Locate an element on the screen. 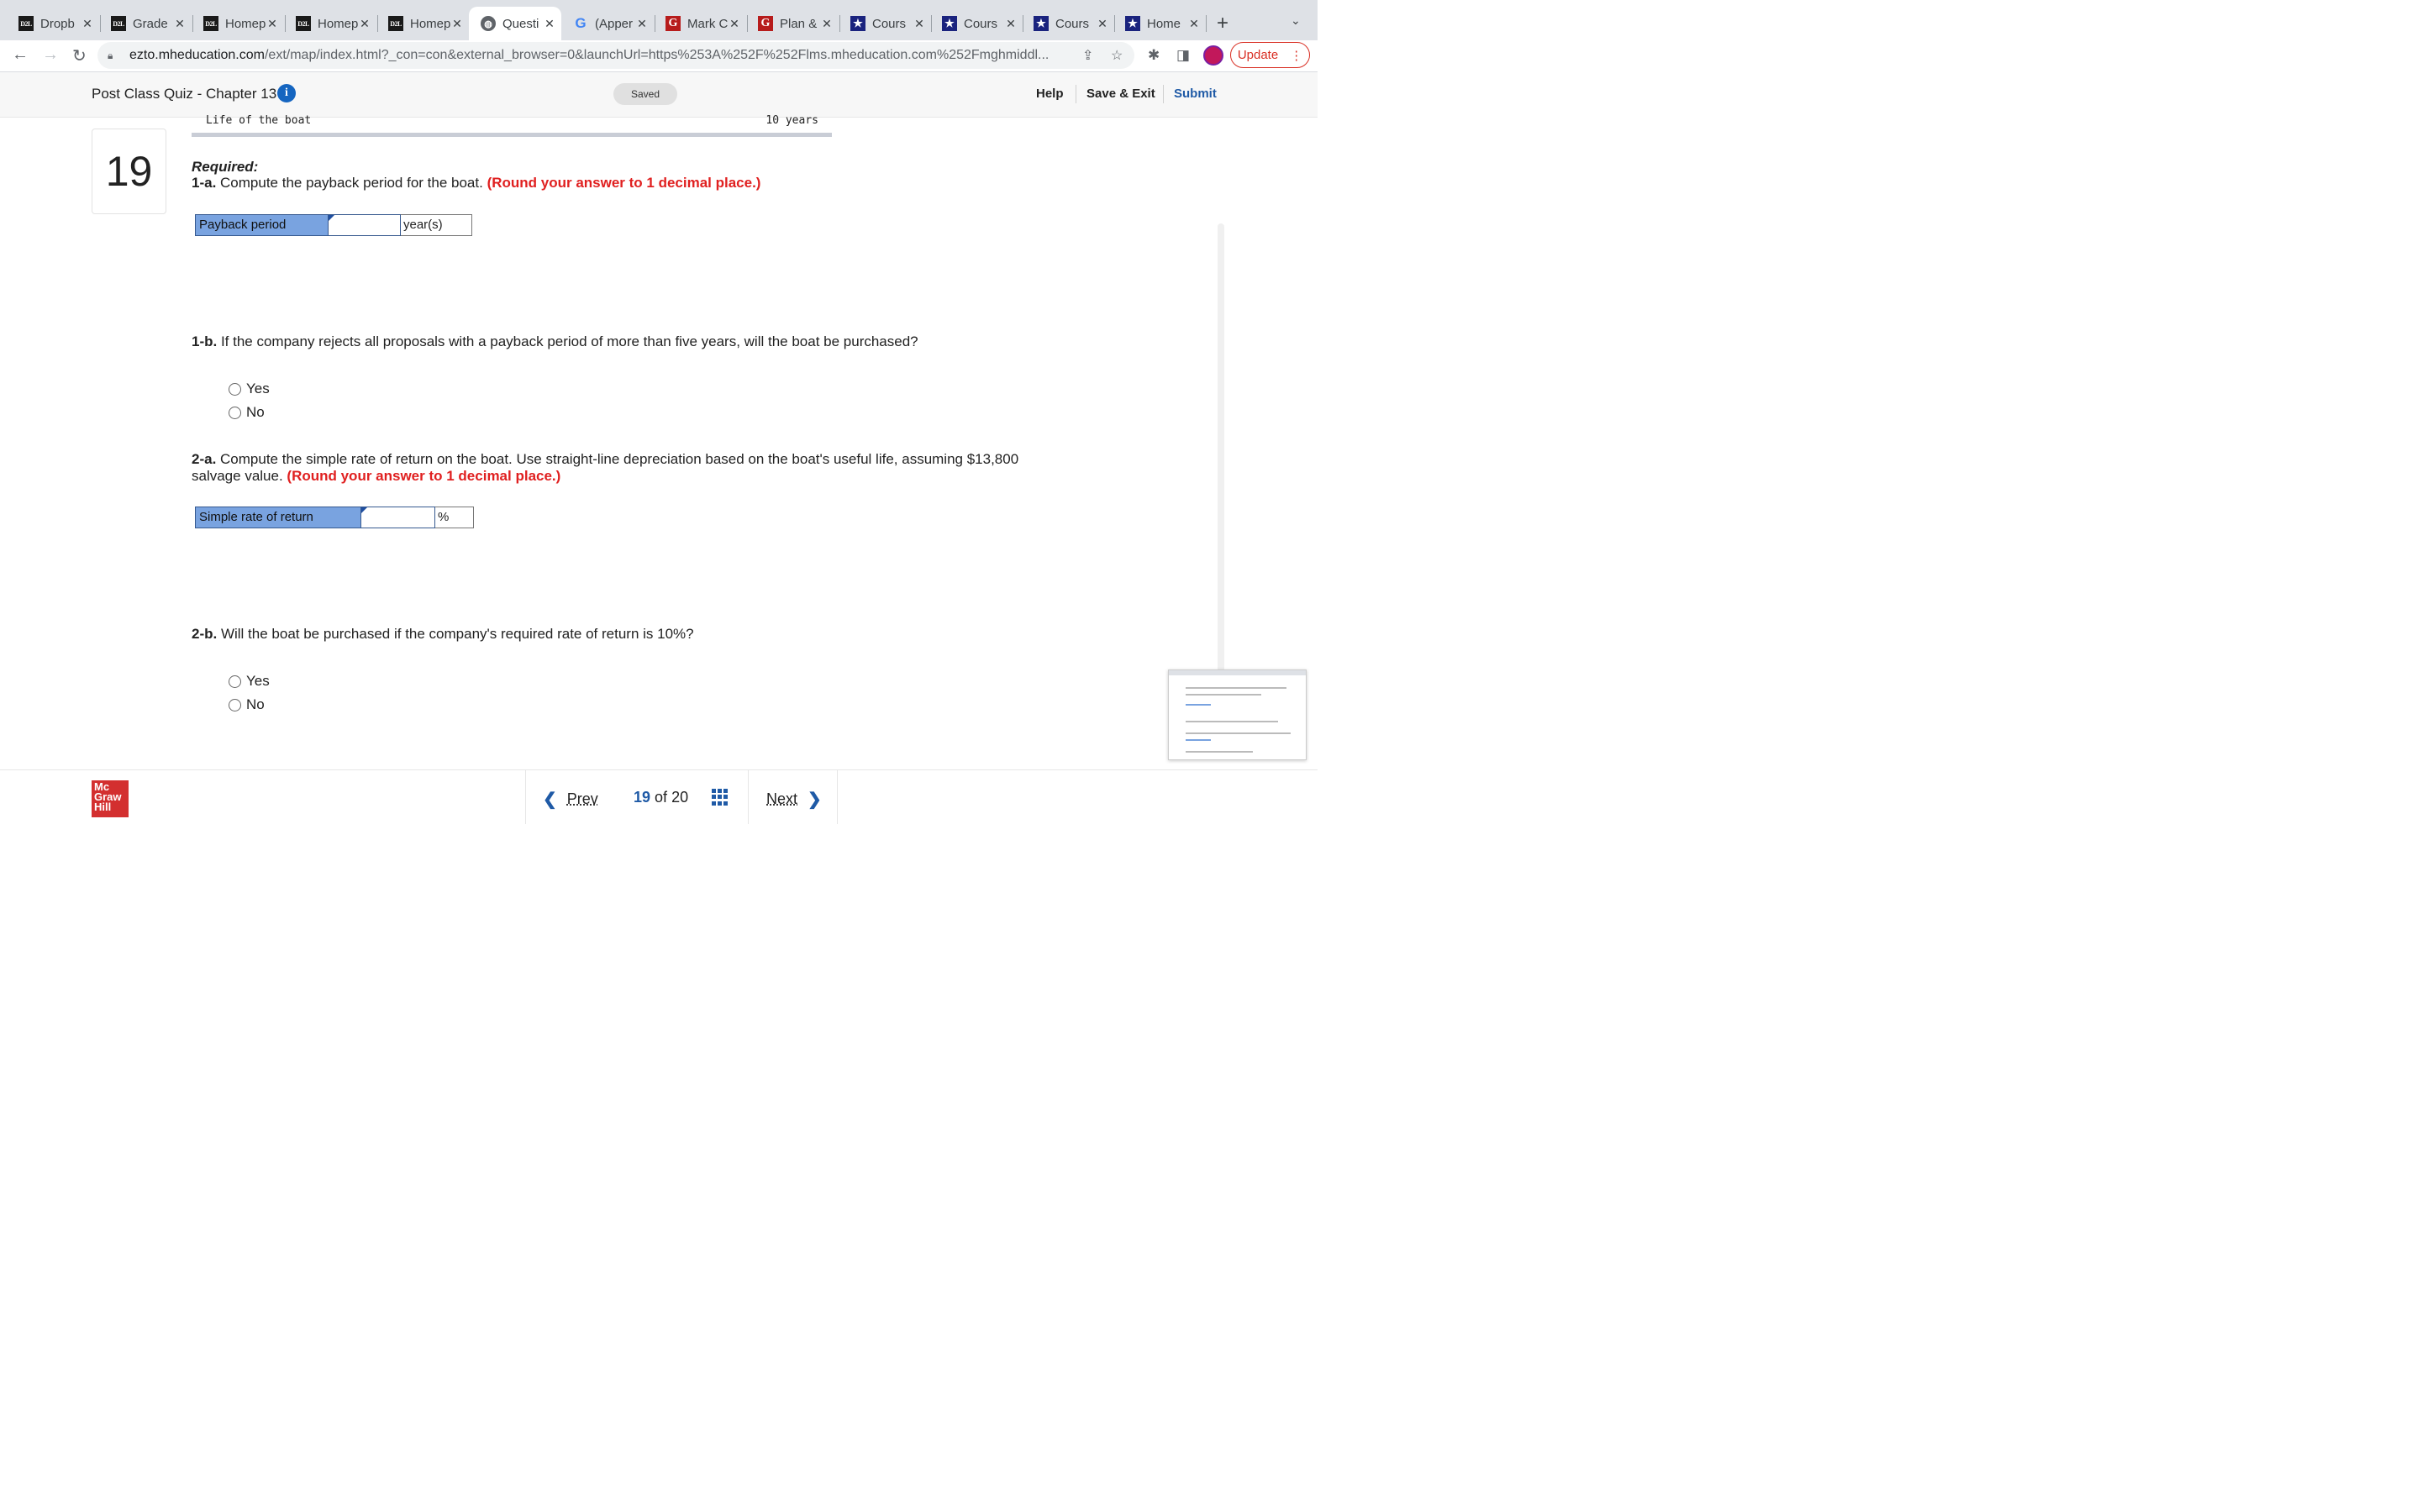 The image size is (2420, 1512). kebab-menu-icon: ⋮ is located at coordinates (1296, 55).